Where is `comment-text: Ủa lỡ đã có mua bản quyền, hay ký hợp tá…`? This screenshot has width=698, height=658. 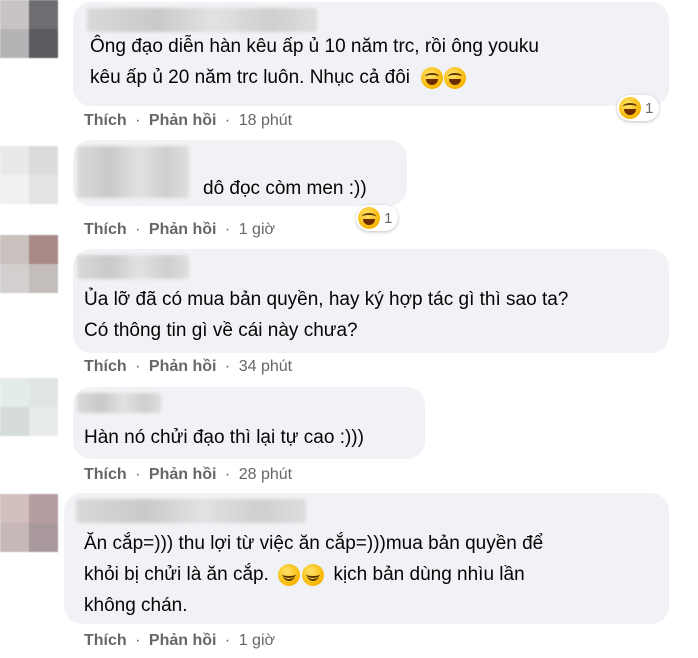
comment-text: Ủa lỡ đã có mua bản quyền, hay ký hợp tá… is located at coordinates (326, 315).